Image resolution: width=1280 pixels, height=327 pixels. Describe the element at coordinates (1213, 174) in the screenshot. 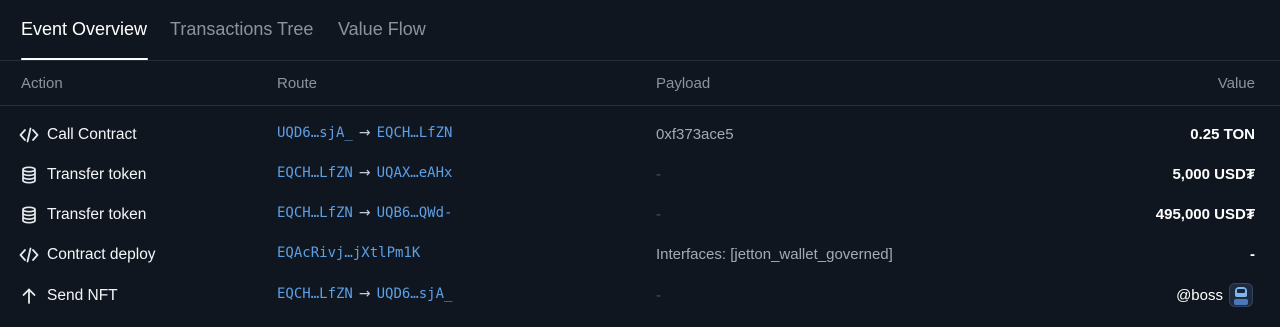

I see `value: 5,000 USD₮` at that location.